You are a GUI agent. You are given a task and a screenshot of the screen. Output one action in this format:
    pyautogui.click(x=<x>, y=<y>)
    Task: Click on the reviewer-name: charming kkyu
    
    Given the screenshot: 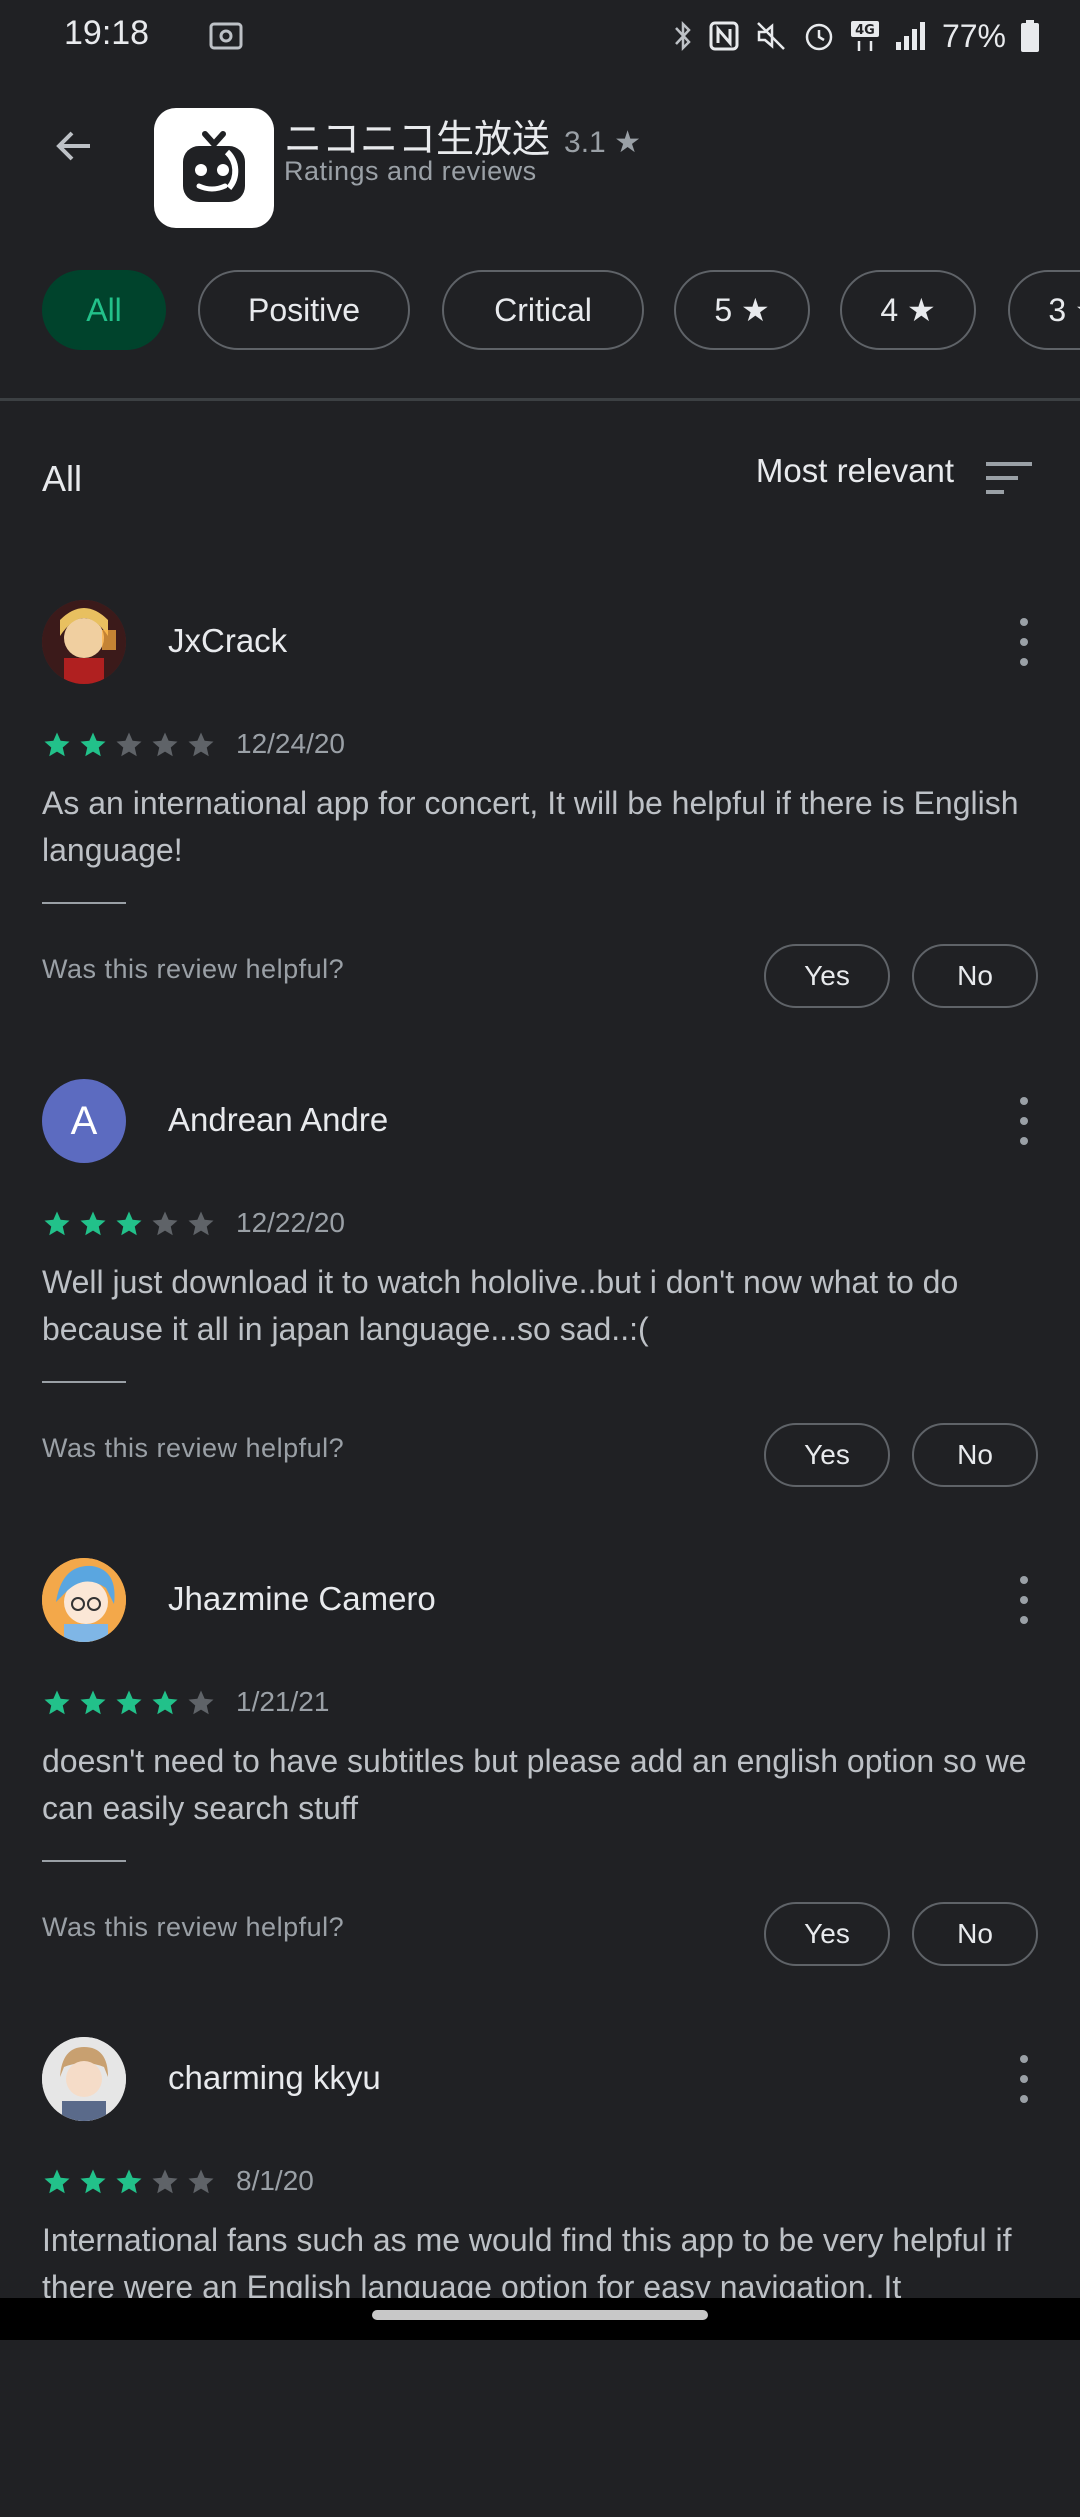 What is the action you would take?
    pyautogui.click(x=274, y=2077)
    